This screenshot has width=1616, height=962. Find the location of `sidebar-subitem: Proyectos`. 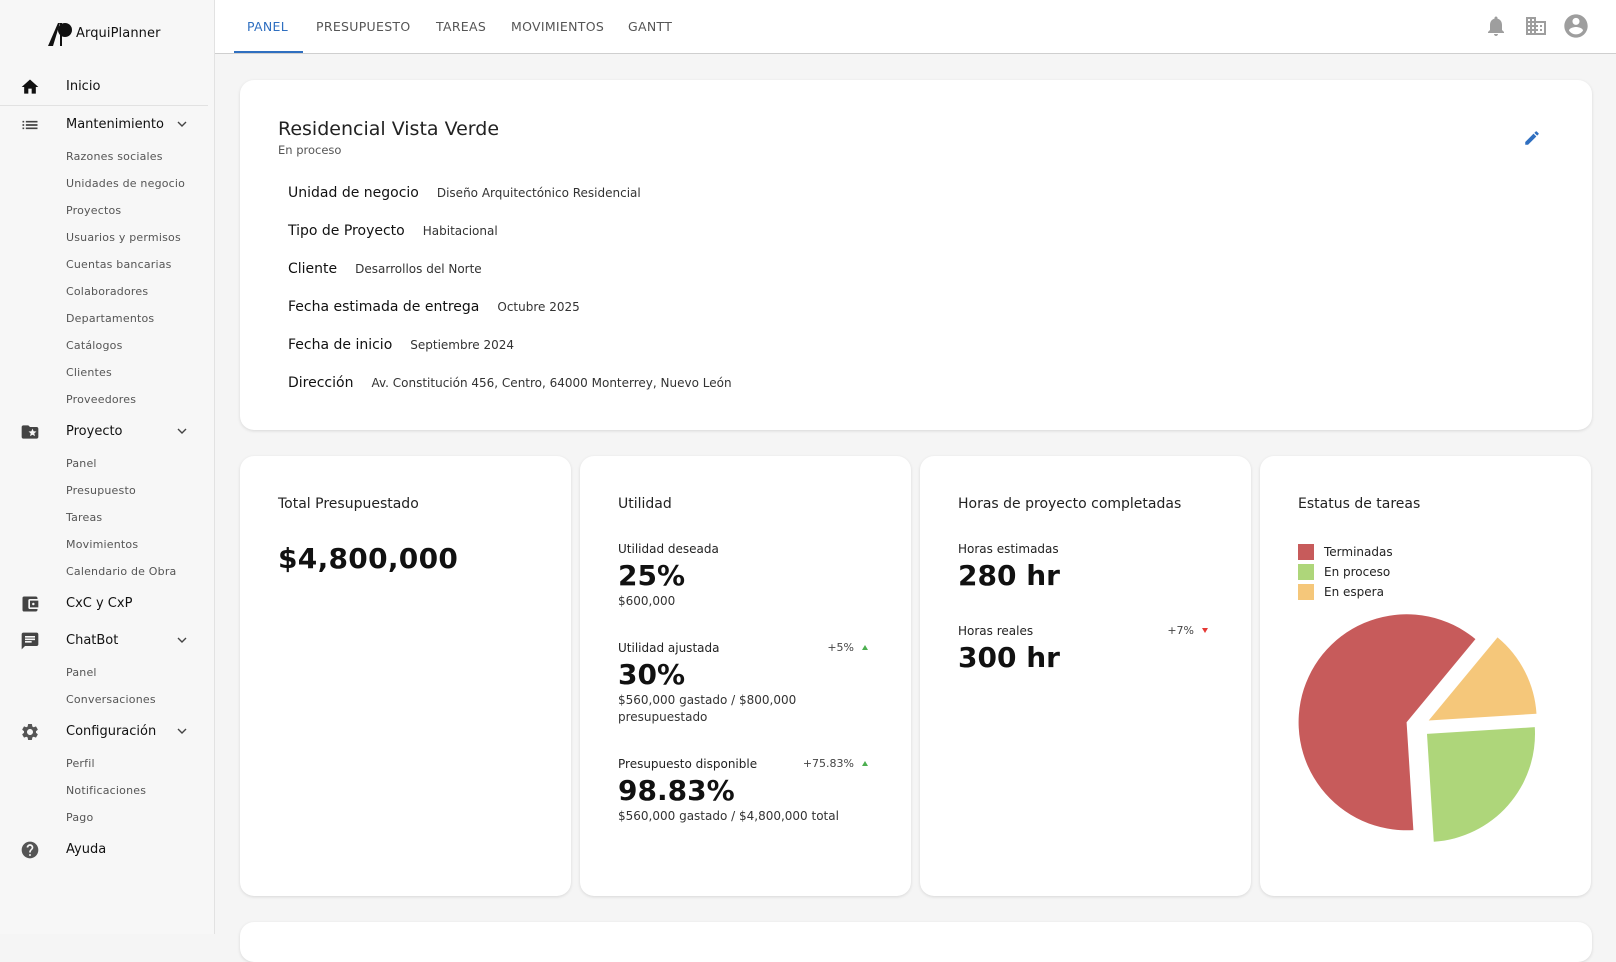

sidebar-subitem: Proyectos is located at coordinates (107, 210).